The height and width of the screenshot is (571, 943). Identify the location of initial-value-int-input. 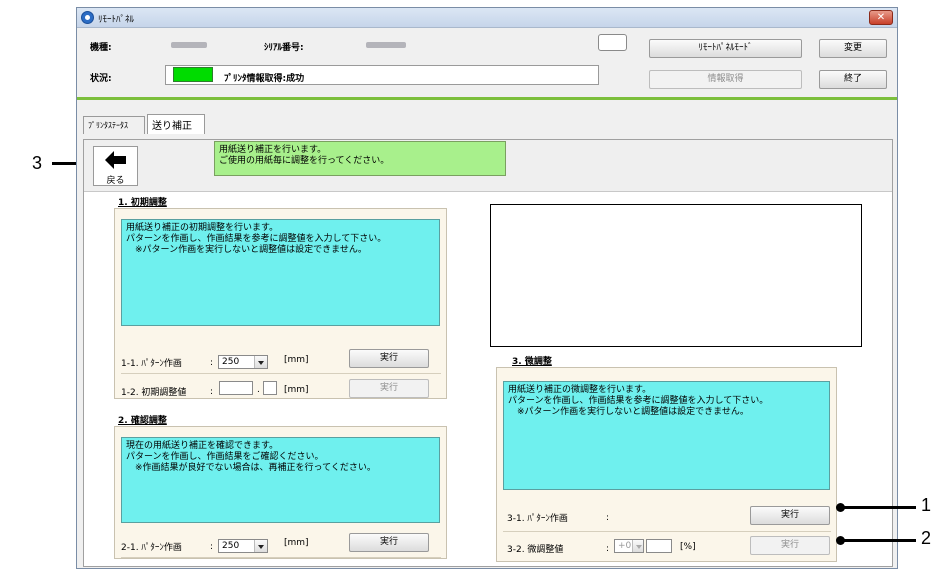
(236, 388).